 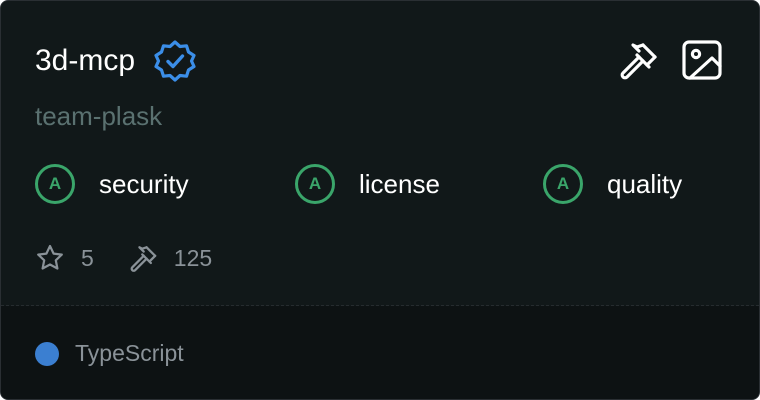 What do you see at coordinates (144, 184) in the screenshot?
I see `grade-label: security` at bounding box center [144, 184].